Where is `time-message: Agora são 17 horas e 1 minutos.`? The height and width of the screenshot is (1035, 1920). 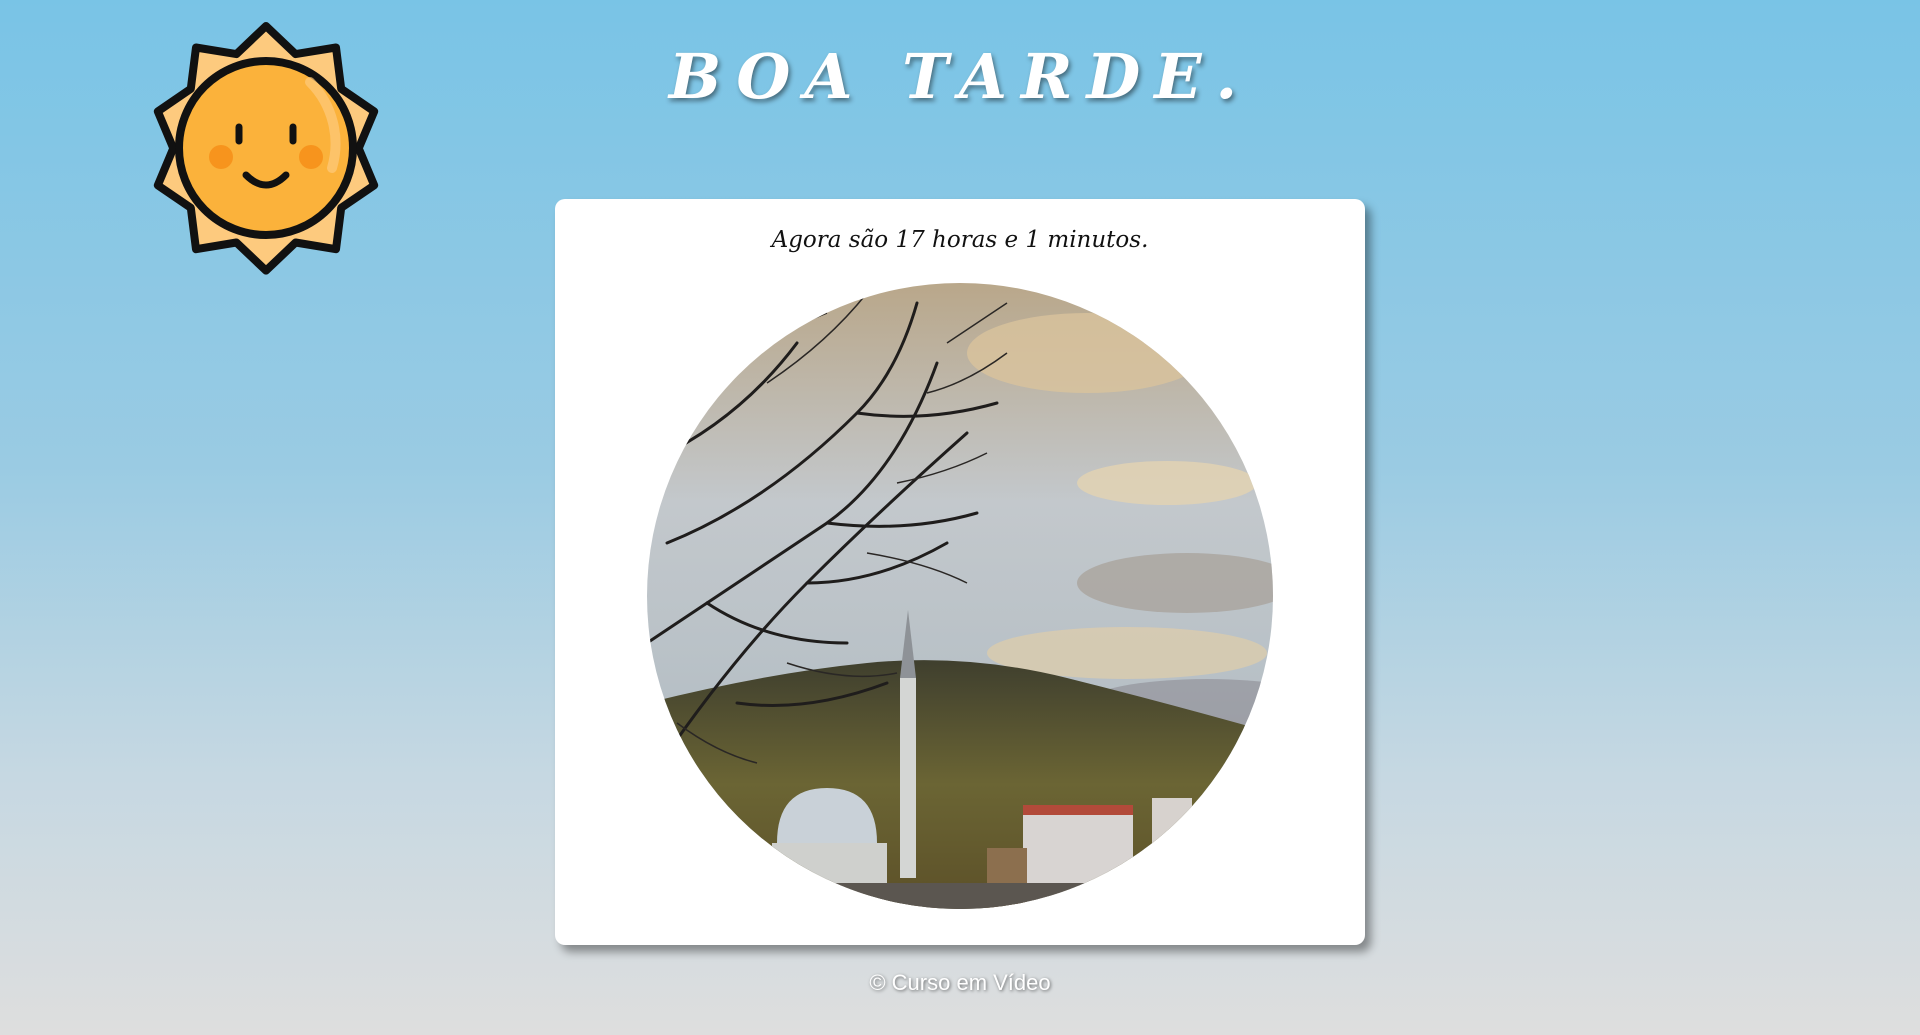
time-message: Agora são 17 horas e 1 minutos. is located at coordinates (960, 240).